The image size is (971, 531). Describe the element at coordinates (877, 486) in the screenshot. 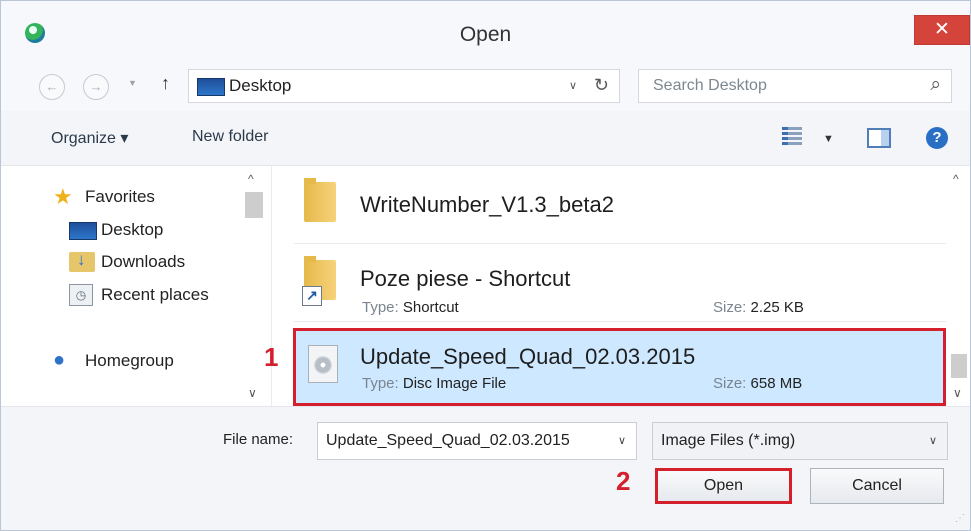

I see `cancel-button: Cancel` at that location.